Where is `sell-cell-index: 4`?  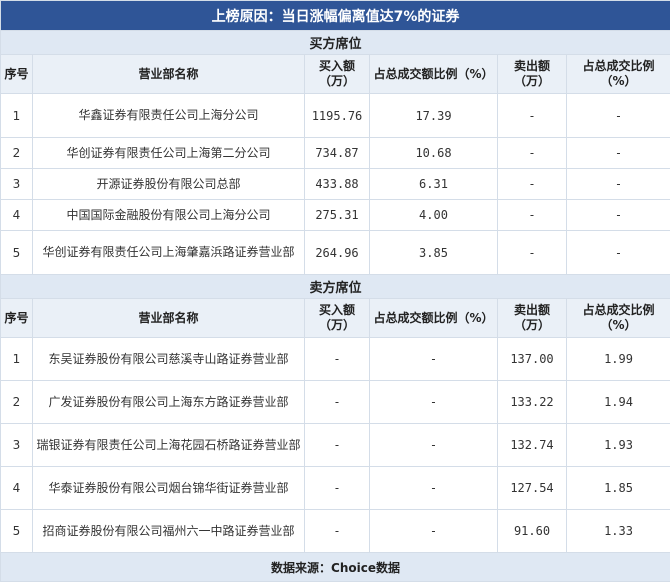
sell-cell-index: 4 is located at coordinates (17, 488).